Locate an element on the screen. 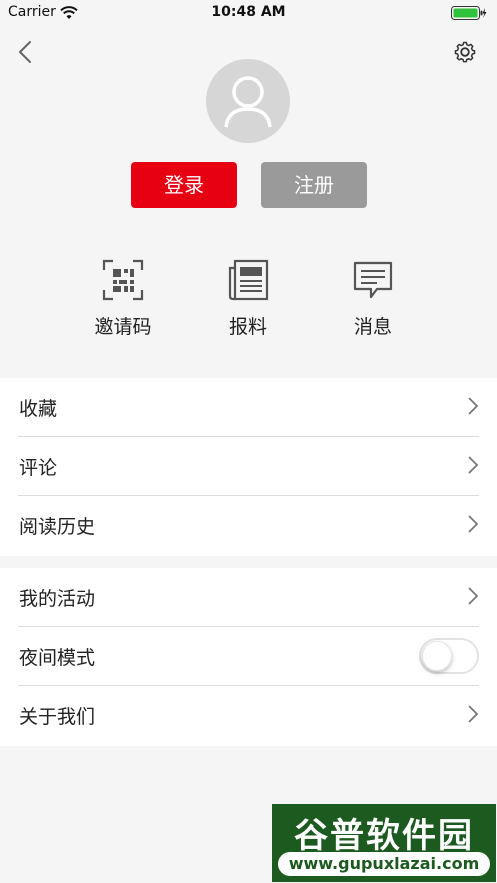  quick-action-label: 消息 is located at coordinates (372, 327).